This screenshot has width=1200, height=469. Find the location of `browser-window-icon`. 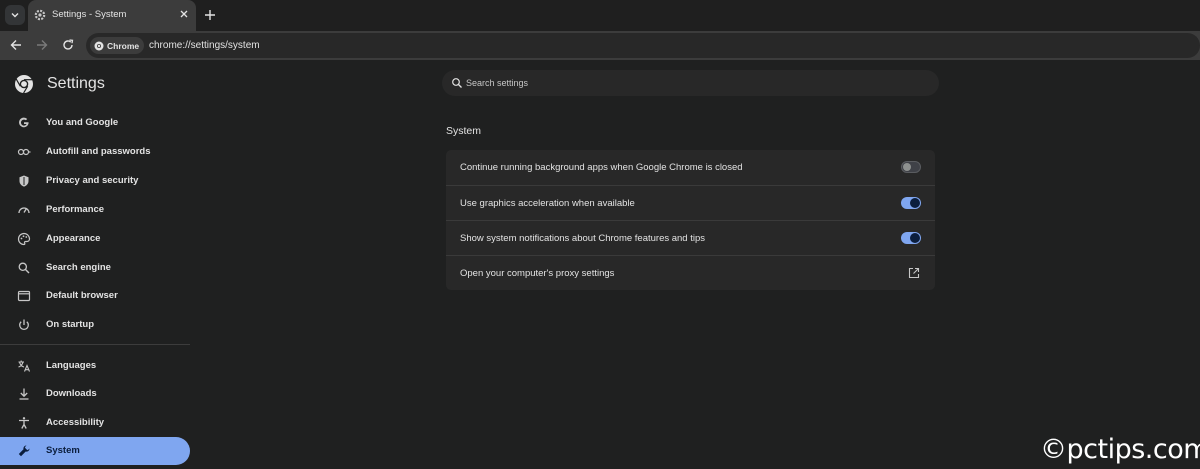

browser-window-icon is located at coordinates (24, 296).